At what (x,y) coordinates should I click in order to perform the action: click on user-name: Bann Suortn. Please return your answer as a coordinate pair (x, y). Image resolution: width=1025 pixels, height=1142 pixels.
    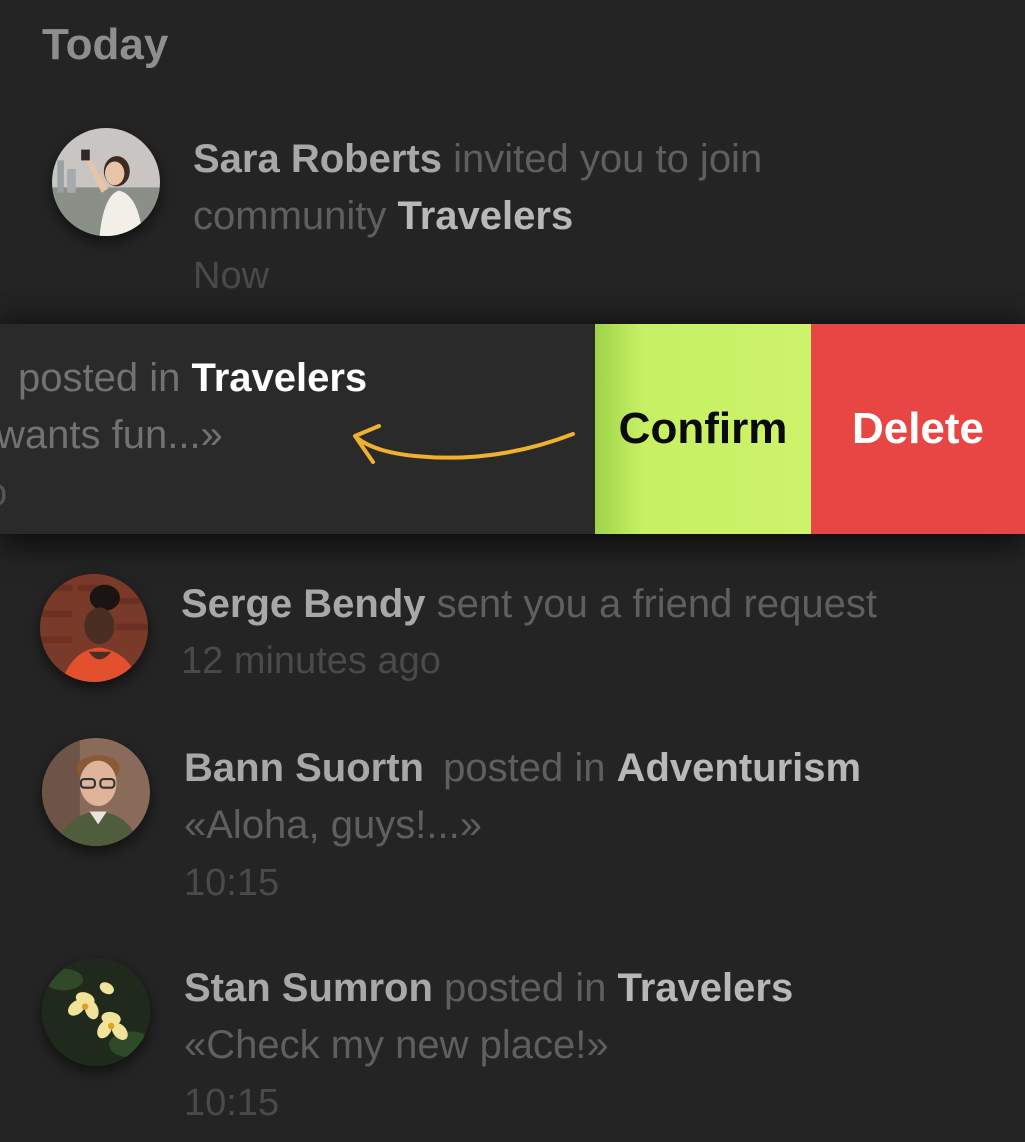
    Looking at the image, I should click on (304, 768).